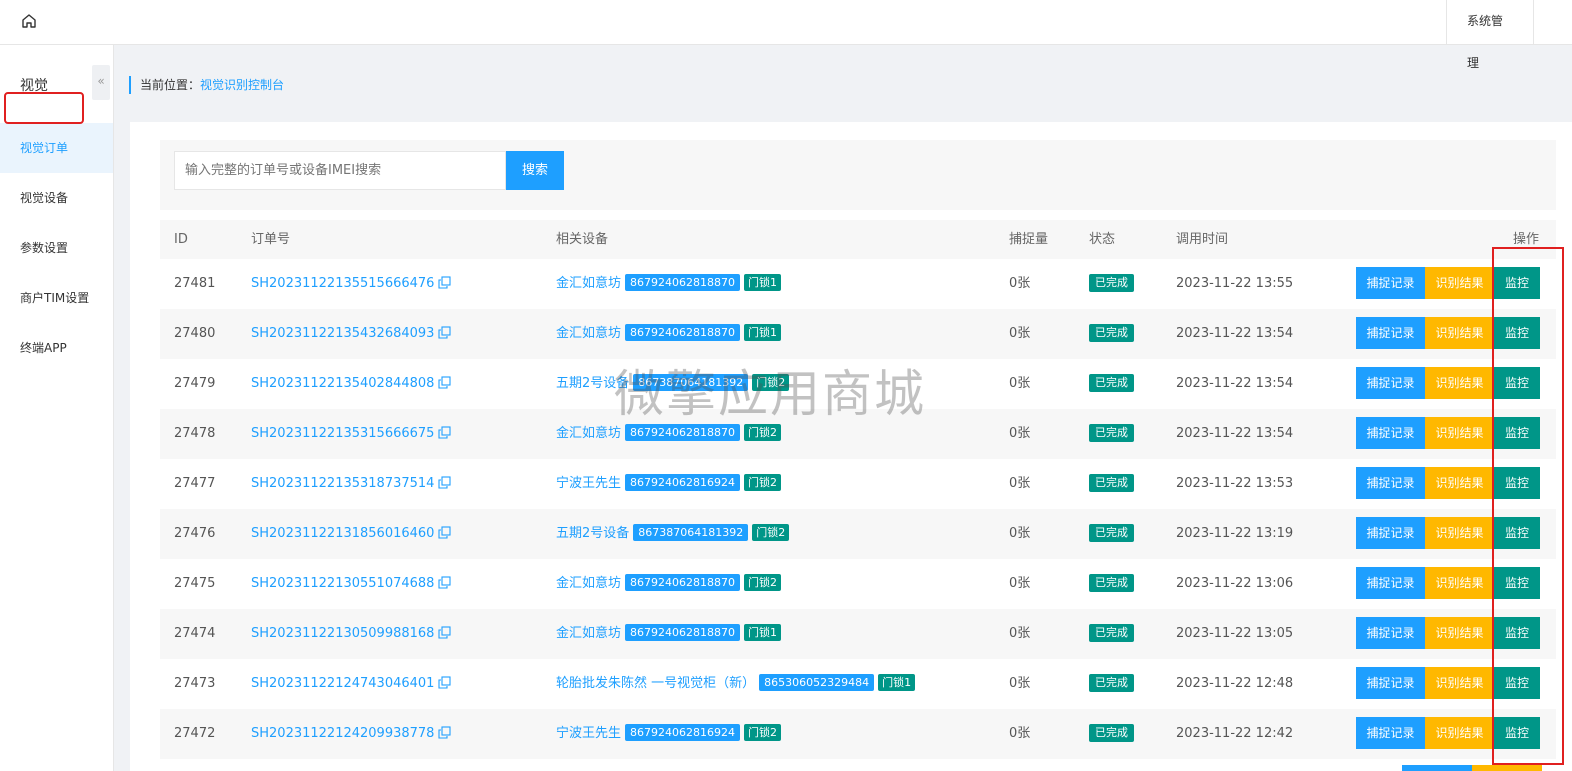  Describe the element at coordinates (195, 633) in the screenshot. I see `cell-id: 27474` at that location.